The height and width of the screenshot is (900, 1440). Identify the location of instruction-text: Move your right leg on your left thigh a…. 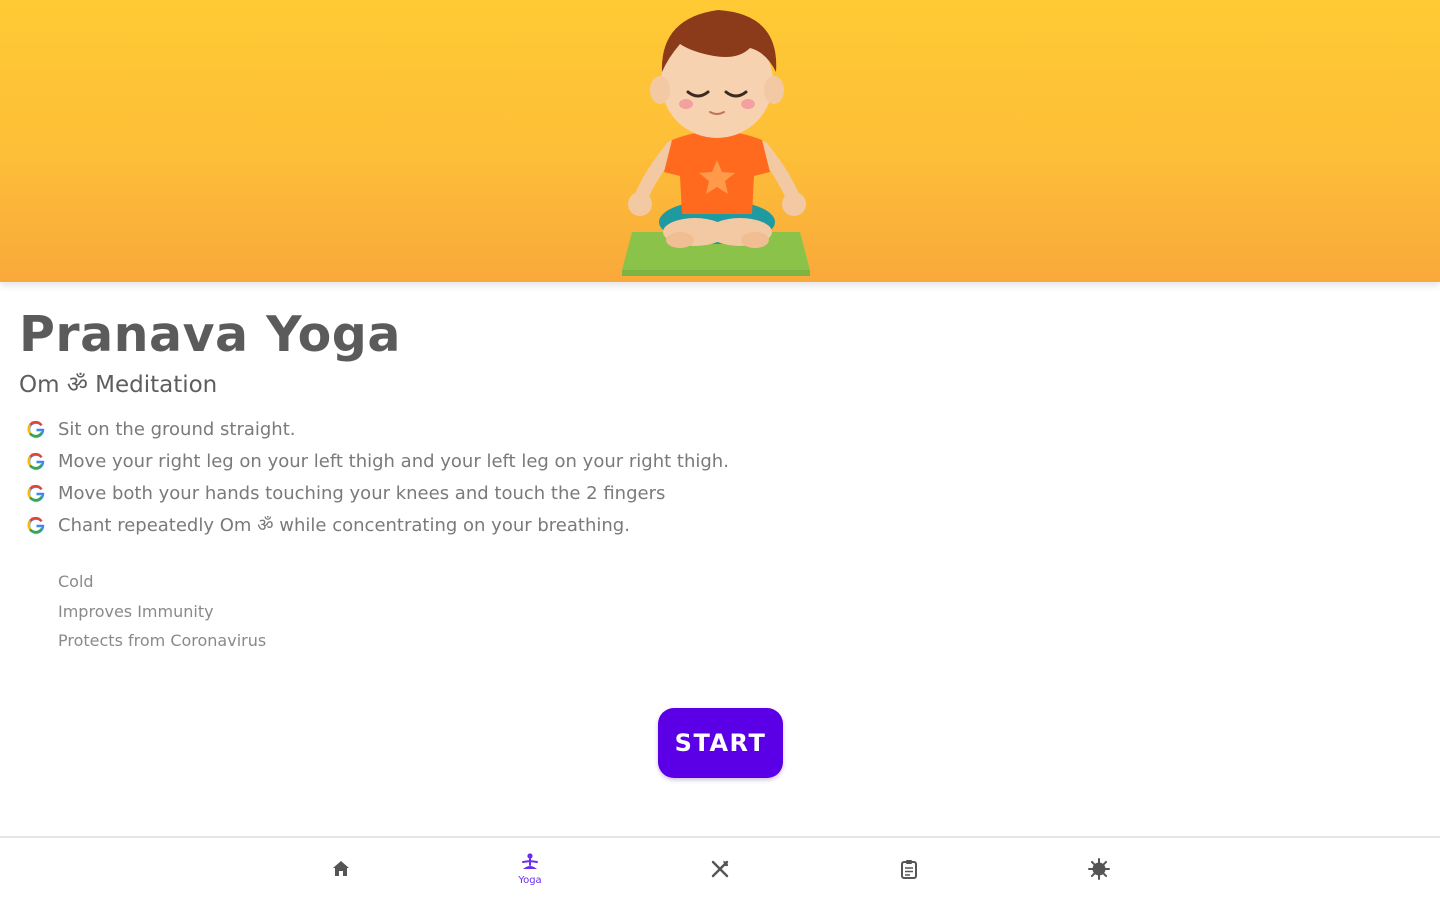
(393, 461).